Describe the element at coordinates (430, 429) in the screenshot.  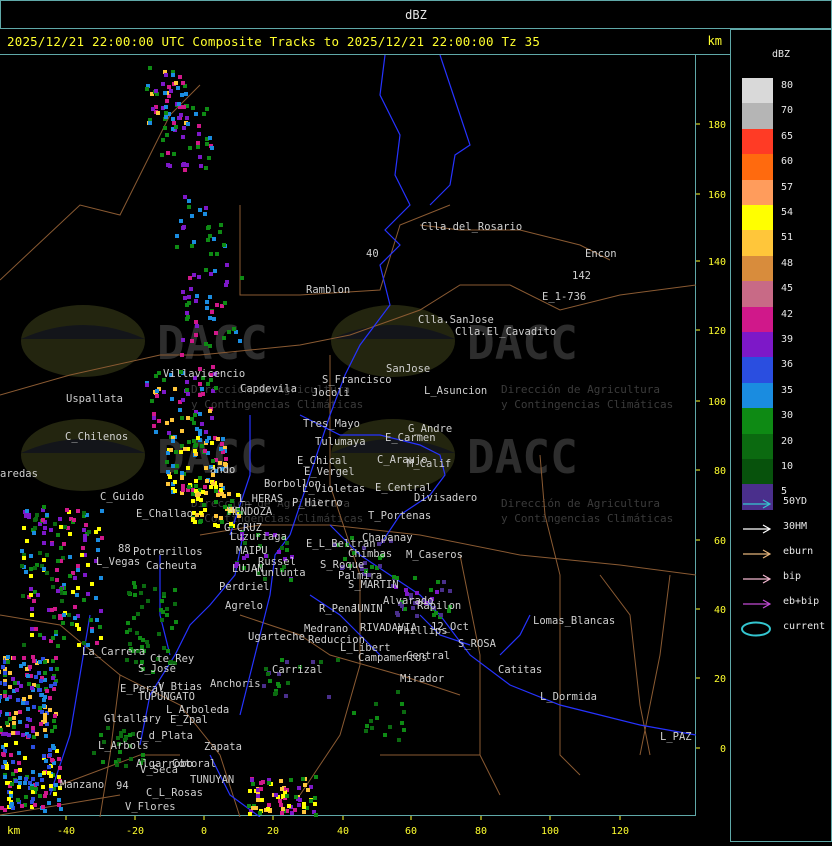
I see `place-label: G_Andre` at that location.